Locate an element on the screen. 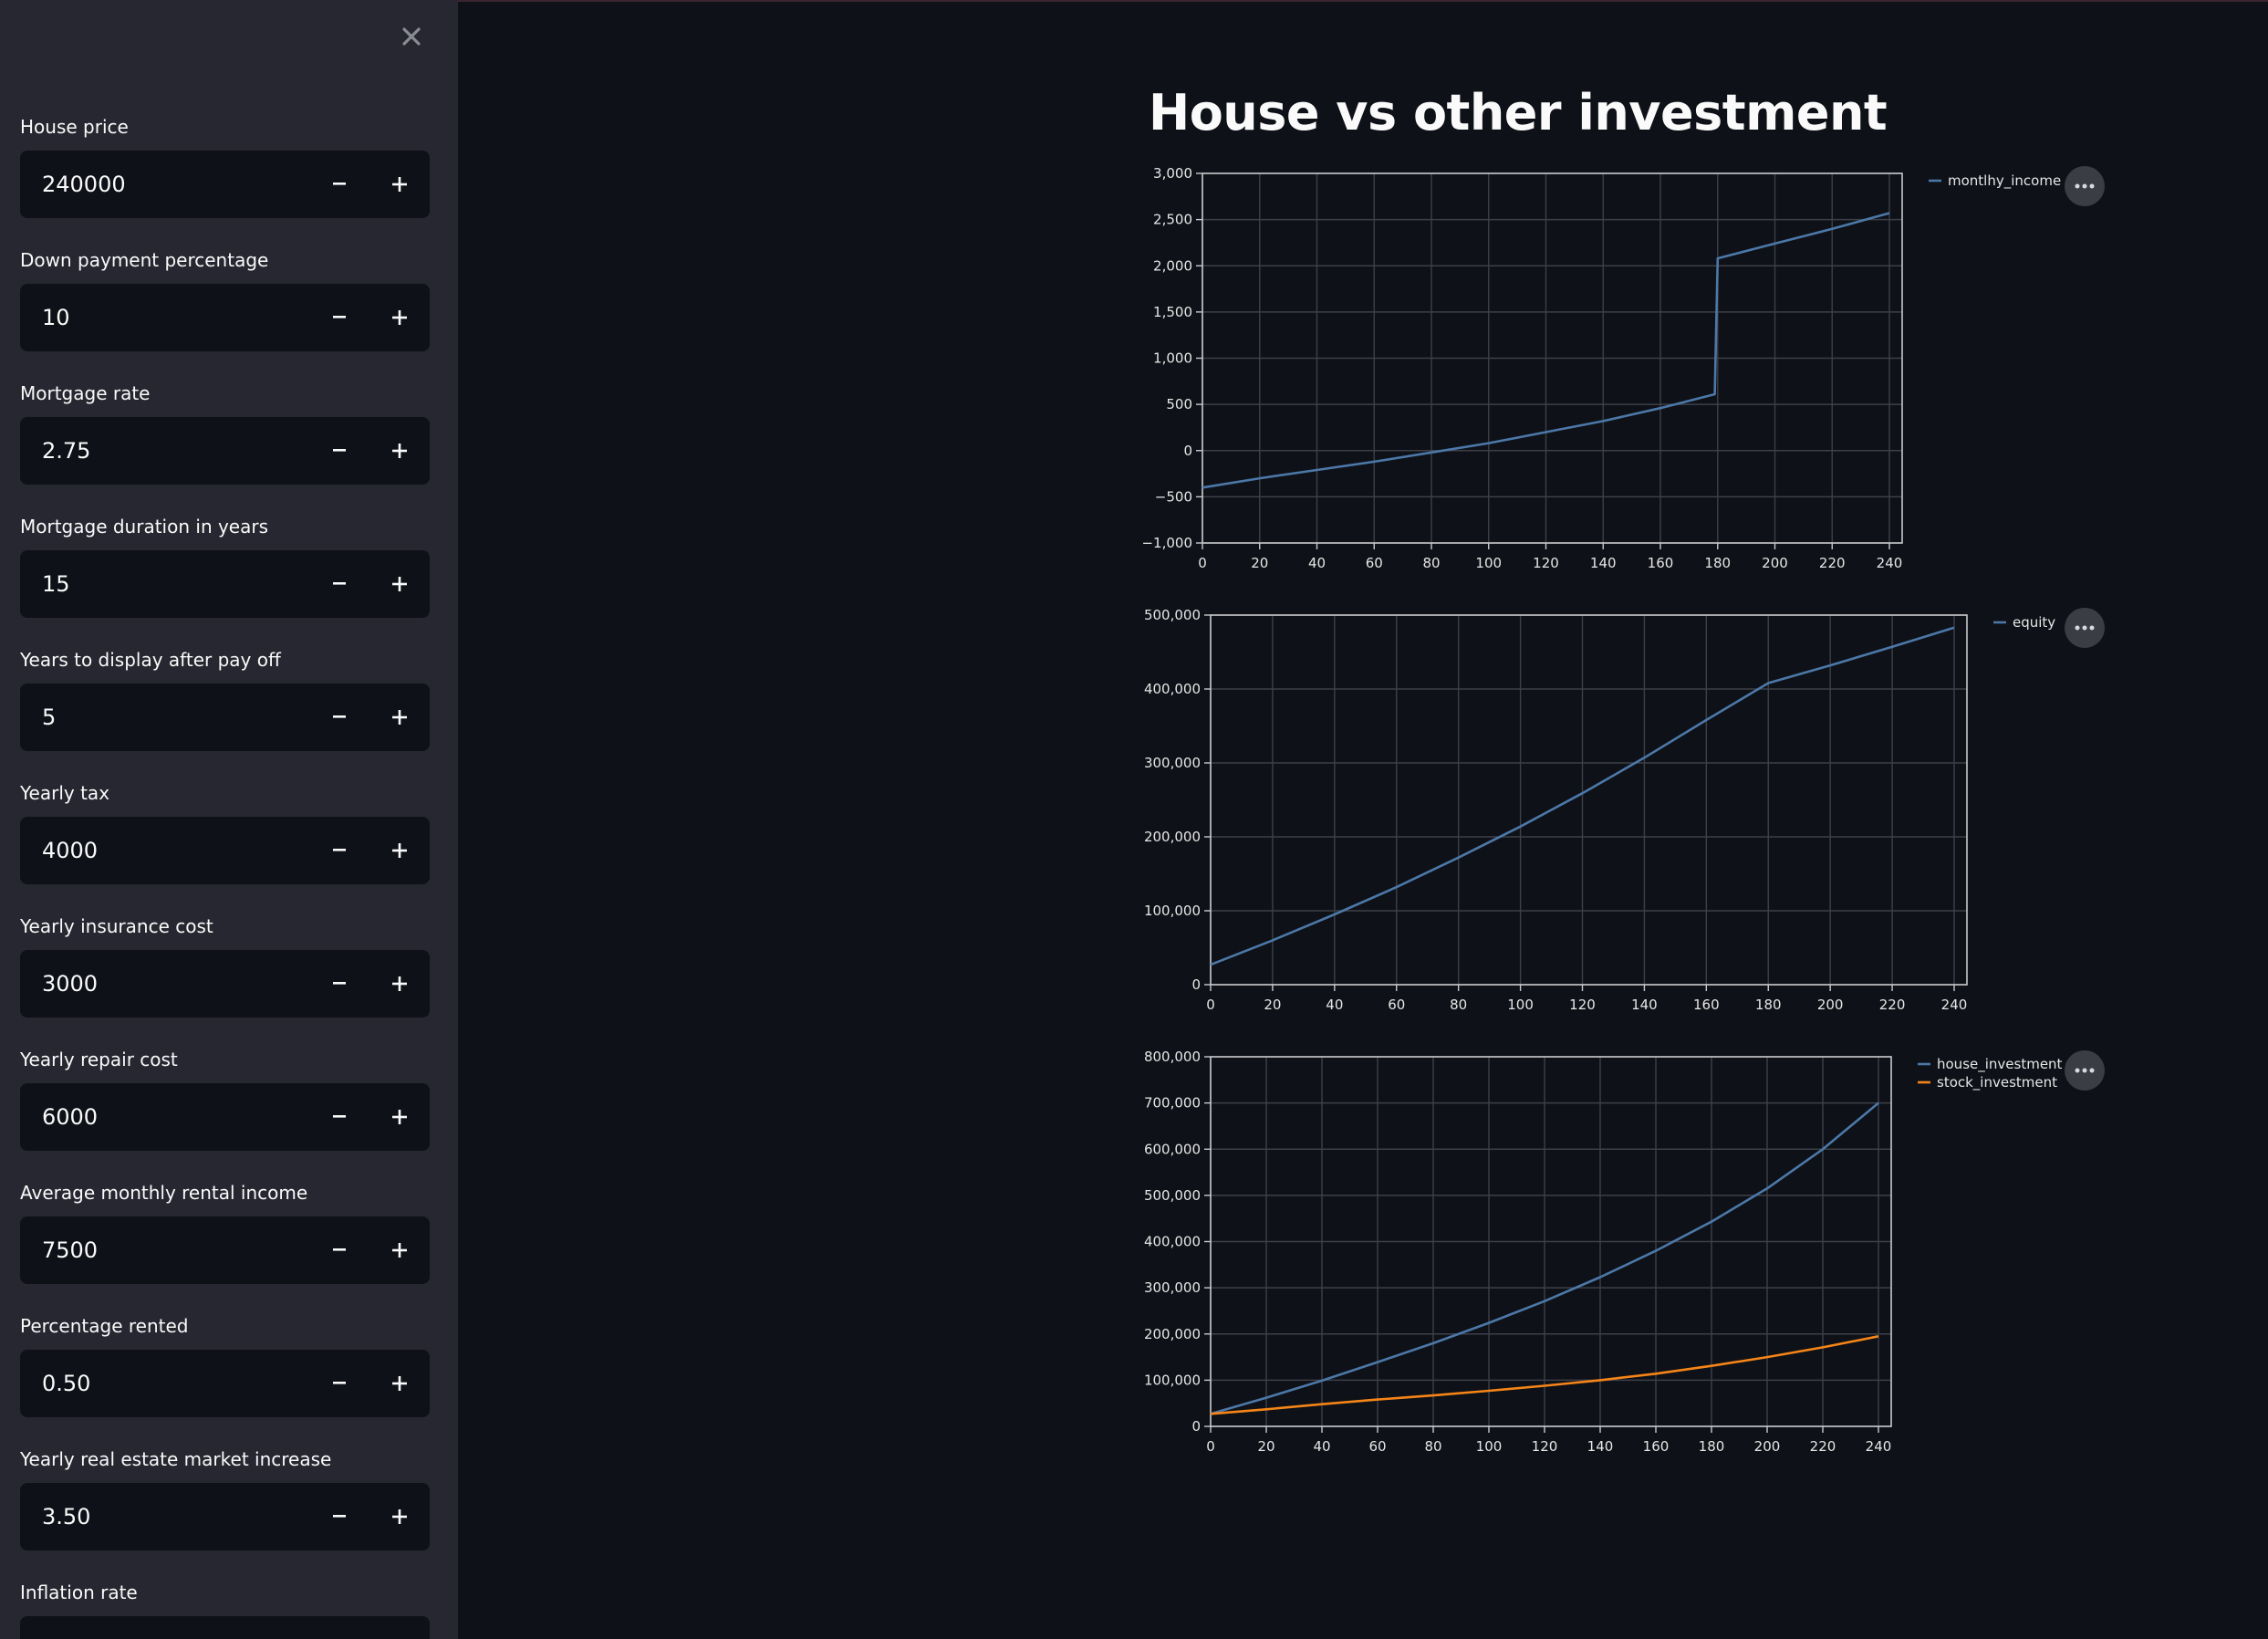 The width and height of the screenshot is (2268, 1639). y-tick-label: 500 is located at coordinates (1179, 404).